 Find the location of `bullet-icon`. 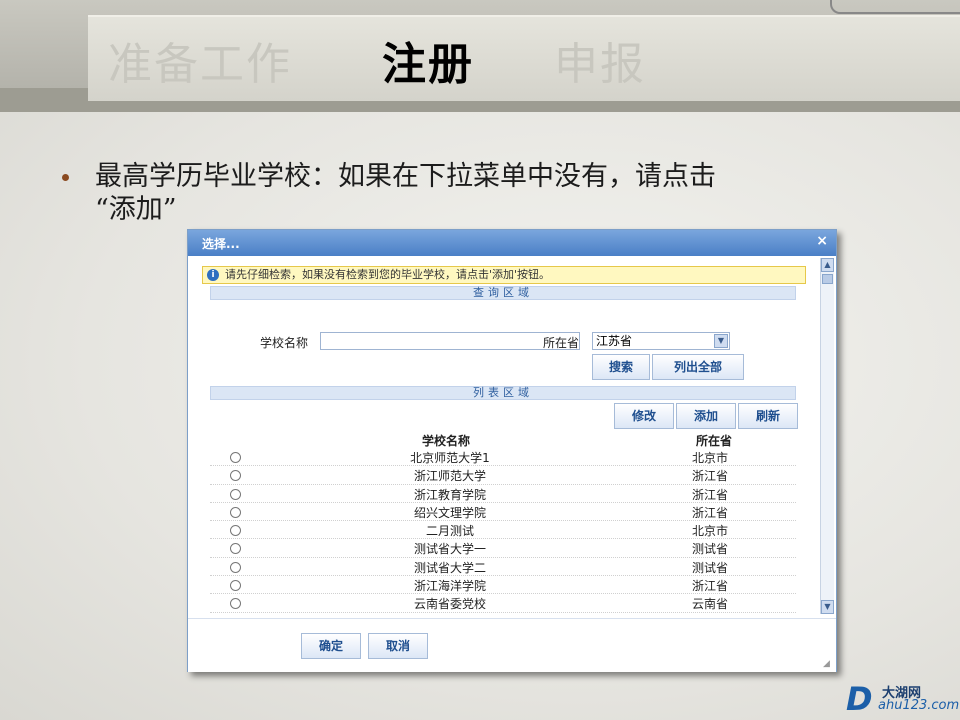

bullet-icon is located at coordinates (65, 177).